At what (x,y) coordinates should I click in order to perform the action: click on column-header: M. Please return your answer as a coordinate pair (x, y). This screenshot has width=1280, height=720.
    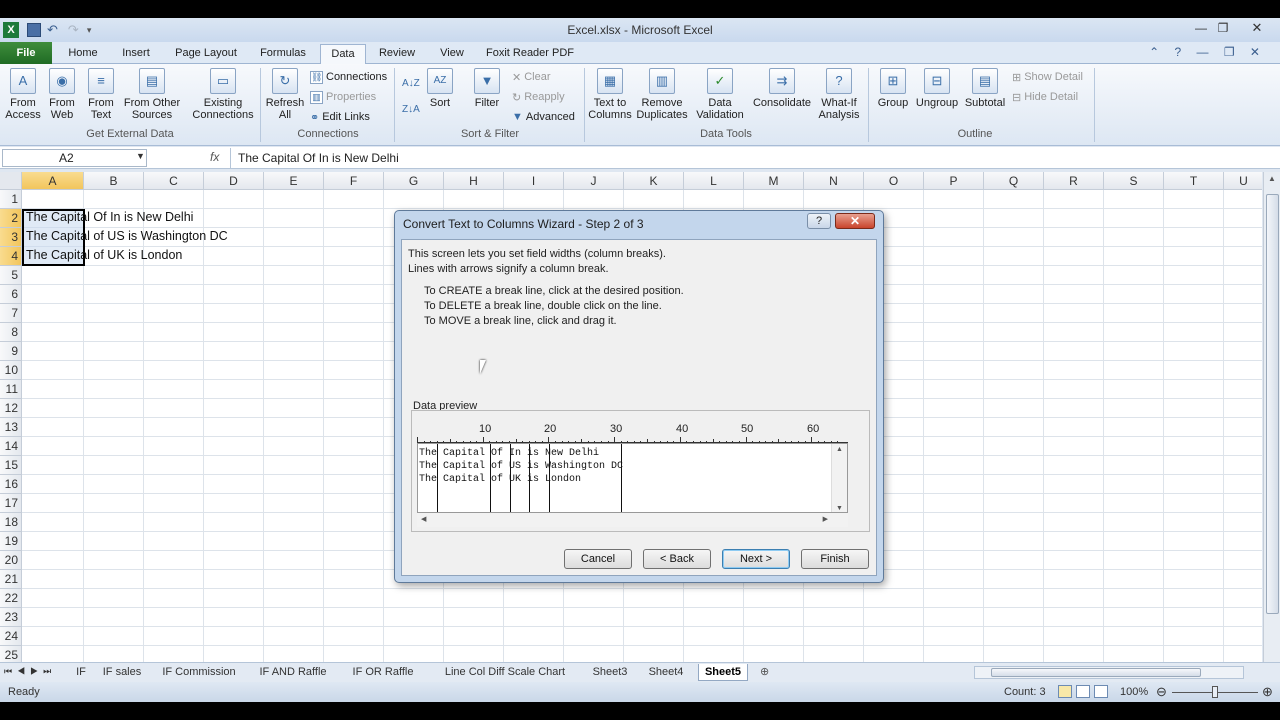
    Looking at the image, I should click on (774, 181).